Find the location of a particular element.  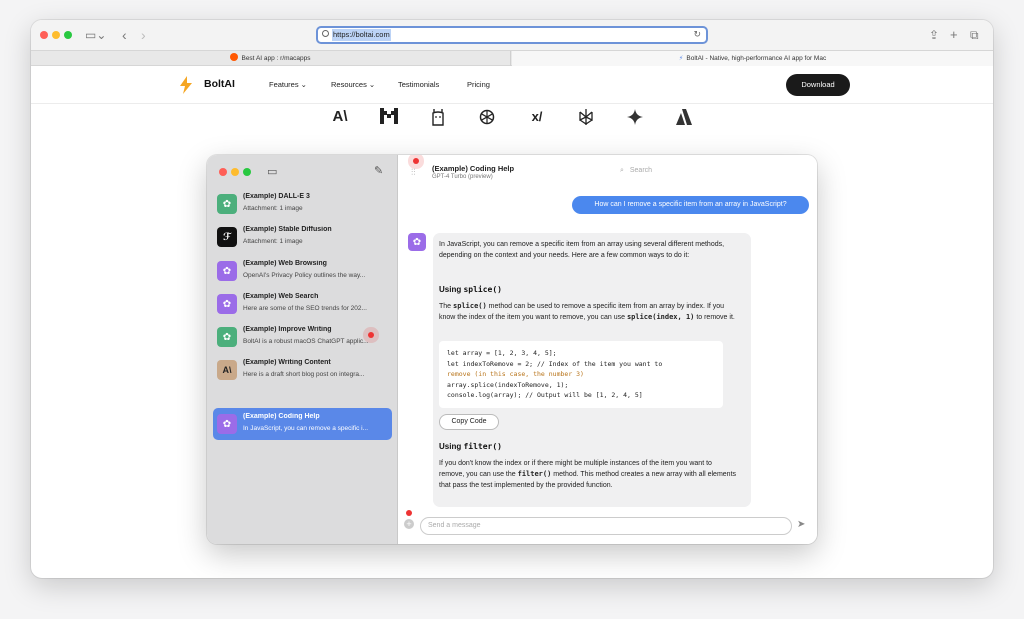

chat-title: (Example) Web Search is located at coordinates (281, 296).